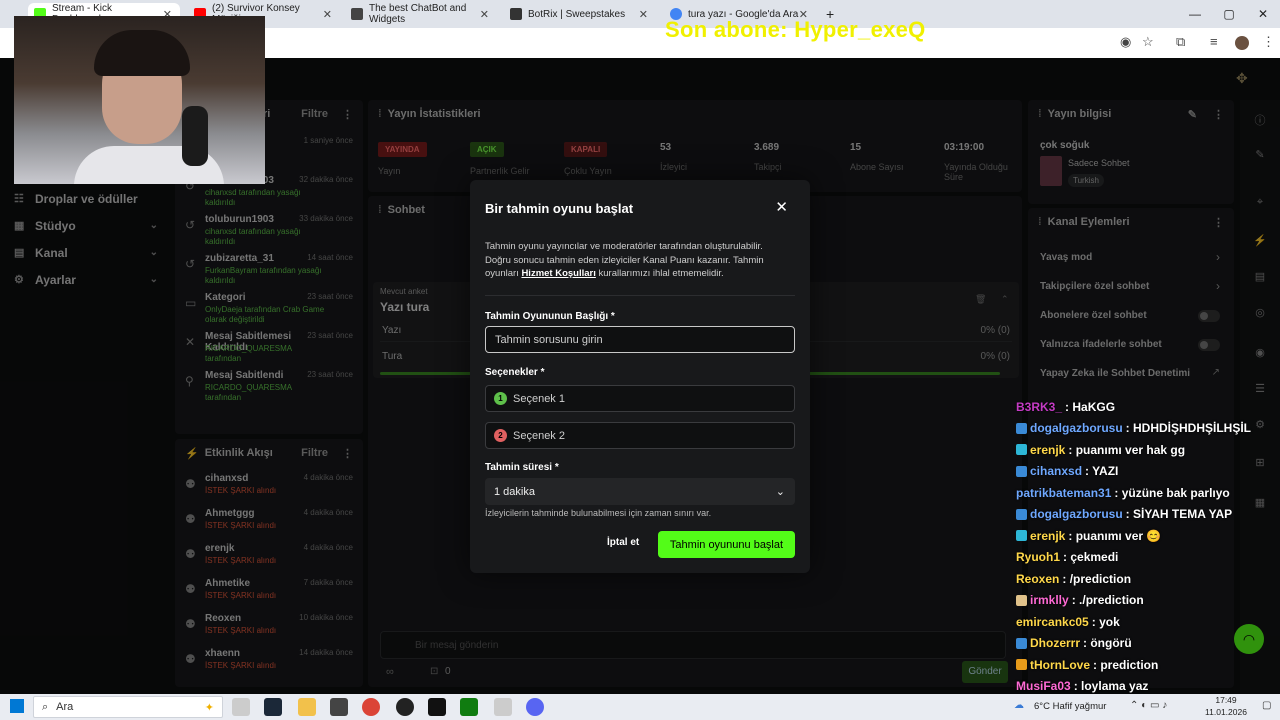  Describe the element at coordinates (241, 707) in the screenshot. I see `task-view-icon` at that location.